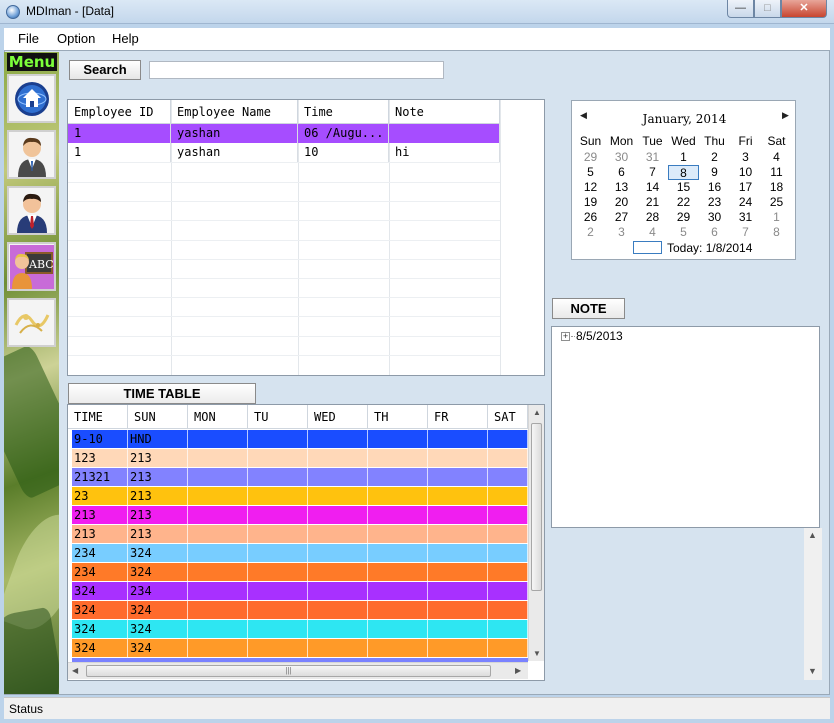 The height and width of the screenshot is (723, 834). Describe the element at coordinates (296, 70) in the screenshot. I see `search-input` at that location.